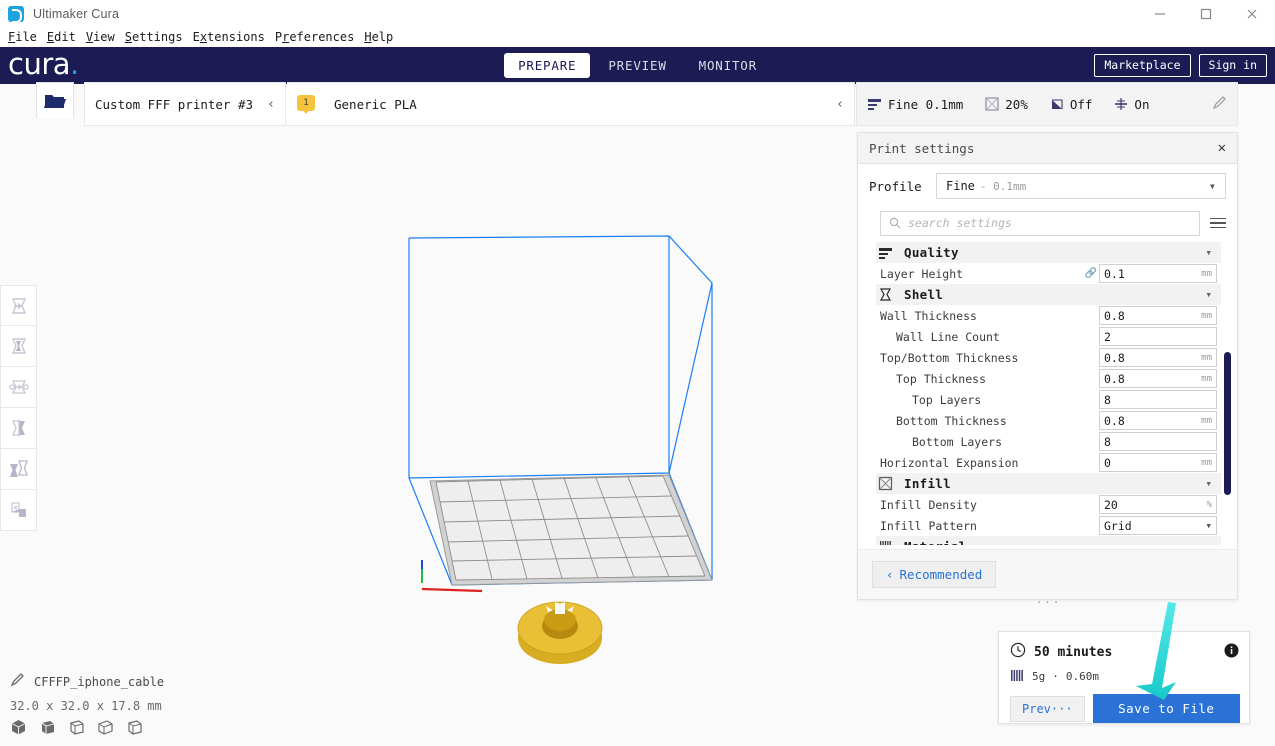 Image resolution: width=1275 pixels, height=746 pixels. I want to click on save-to-file-button: Save to File, so click(1166, 708).